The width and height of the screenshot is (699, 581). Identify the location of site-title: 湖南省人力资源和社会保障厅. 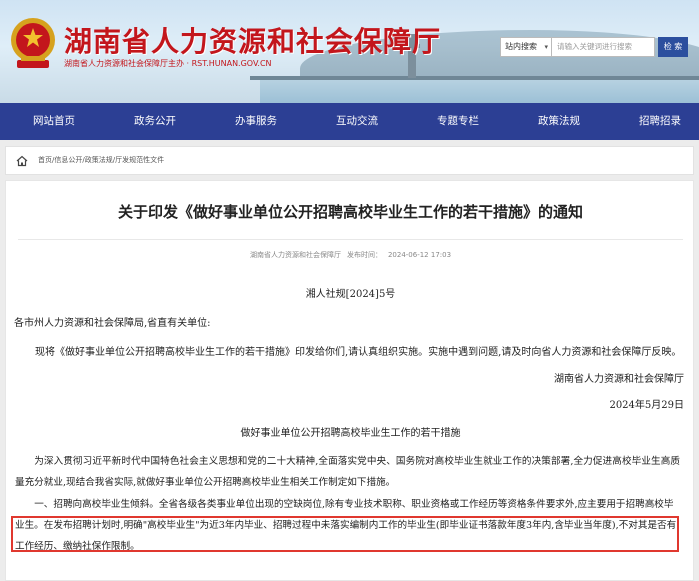
(252, 40).